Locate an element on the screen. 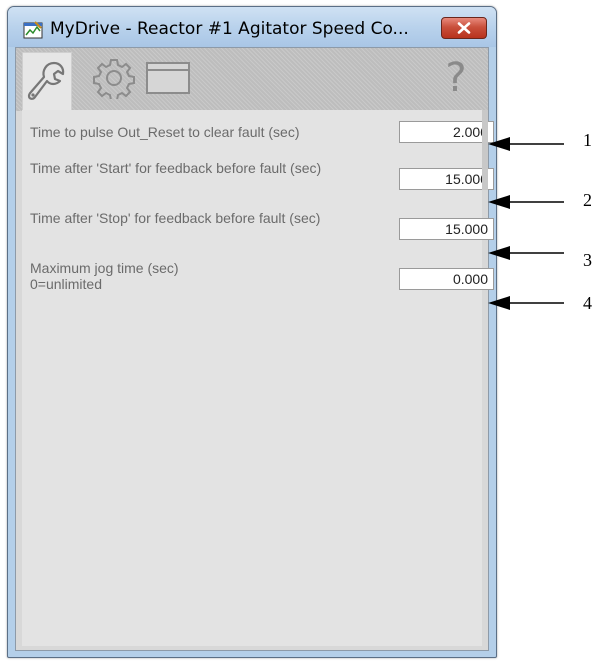 Image resolution: width=600 pixels, height=663 pixels. wrench-icon is located at coordinates (46, 80).